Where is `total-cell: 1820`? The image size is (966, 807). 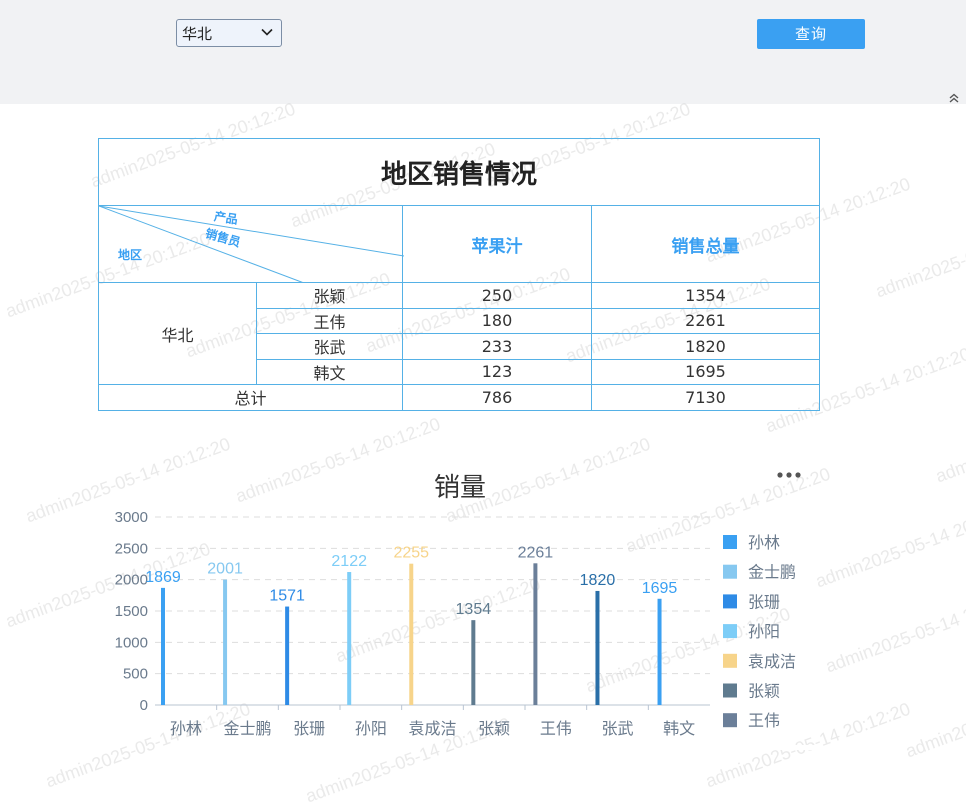 total-cell: 1820 is located at coordinates (705, 346).